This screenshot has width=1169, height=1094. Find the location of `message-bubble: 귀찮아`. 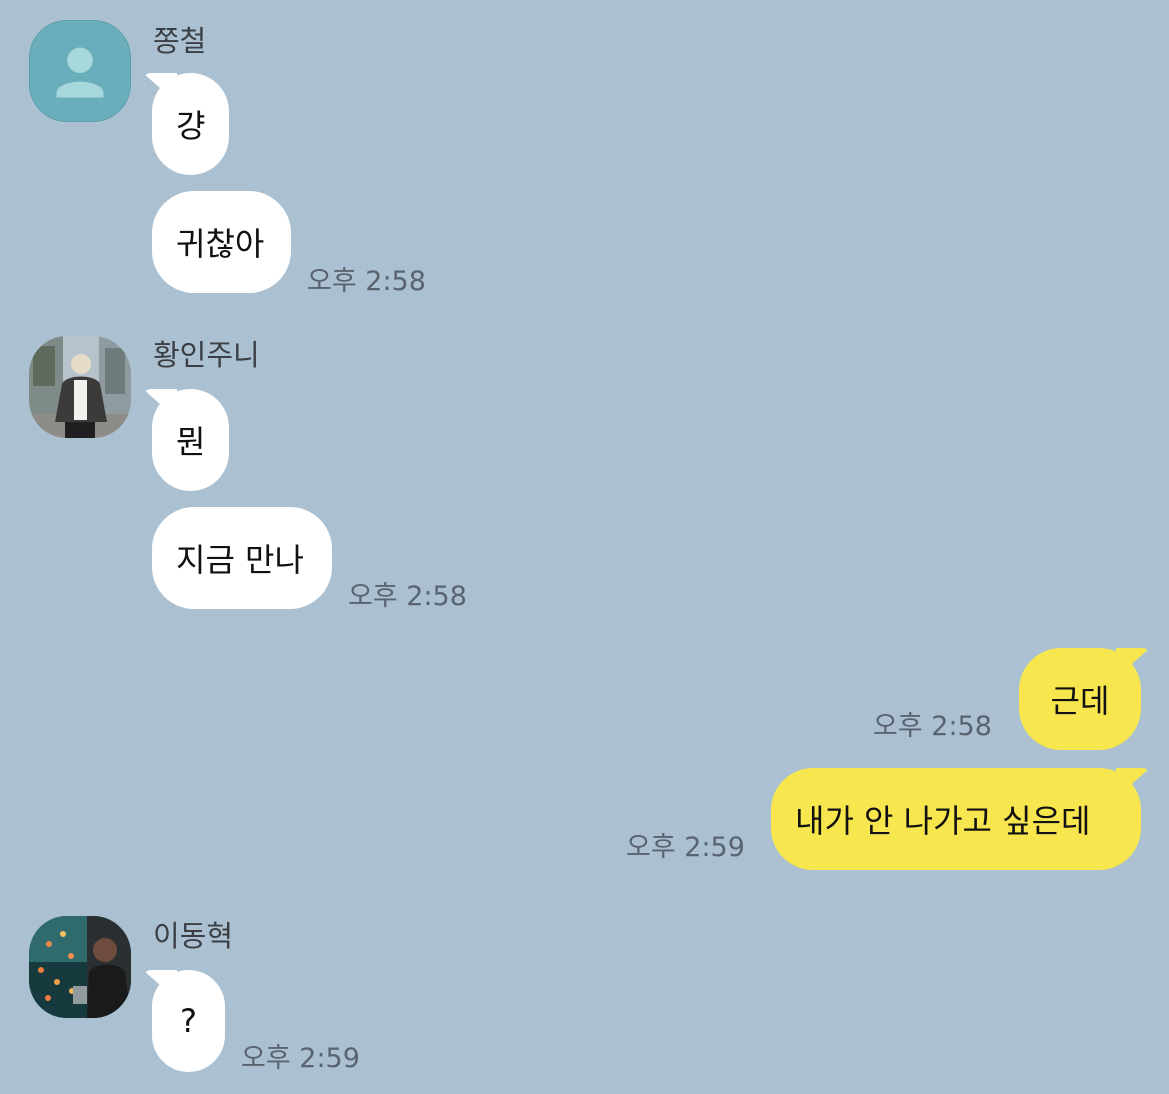

message-bubble: 귀찮아 is located at coordinates (221, 242).